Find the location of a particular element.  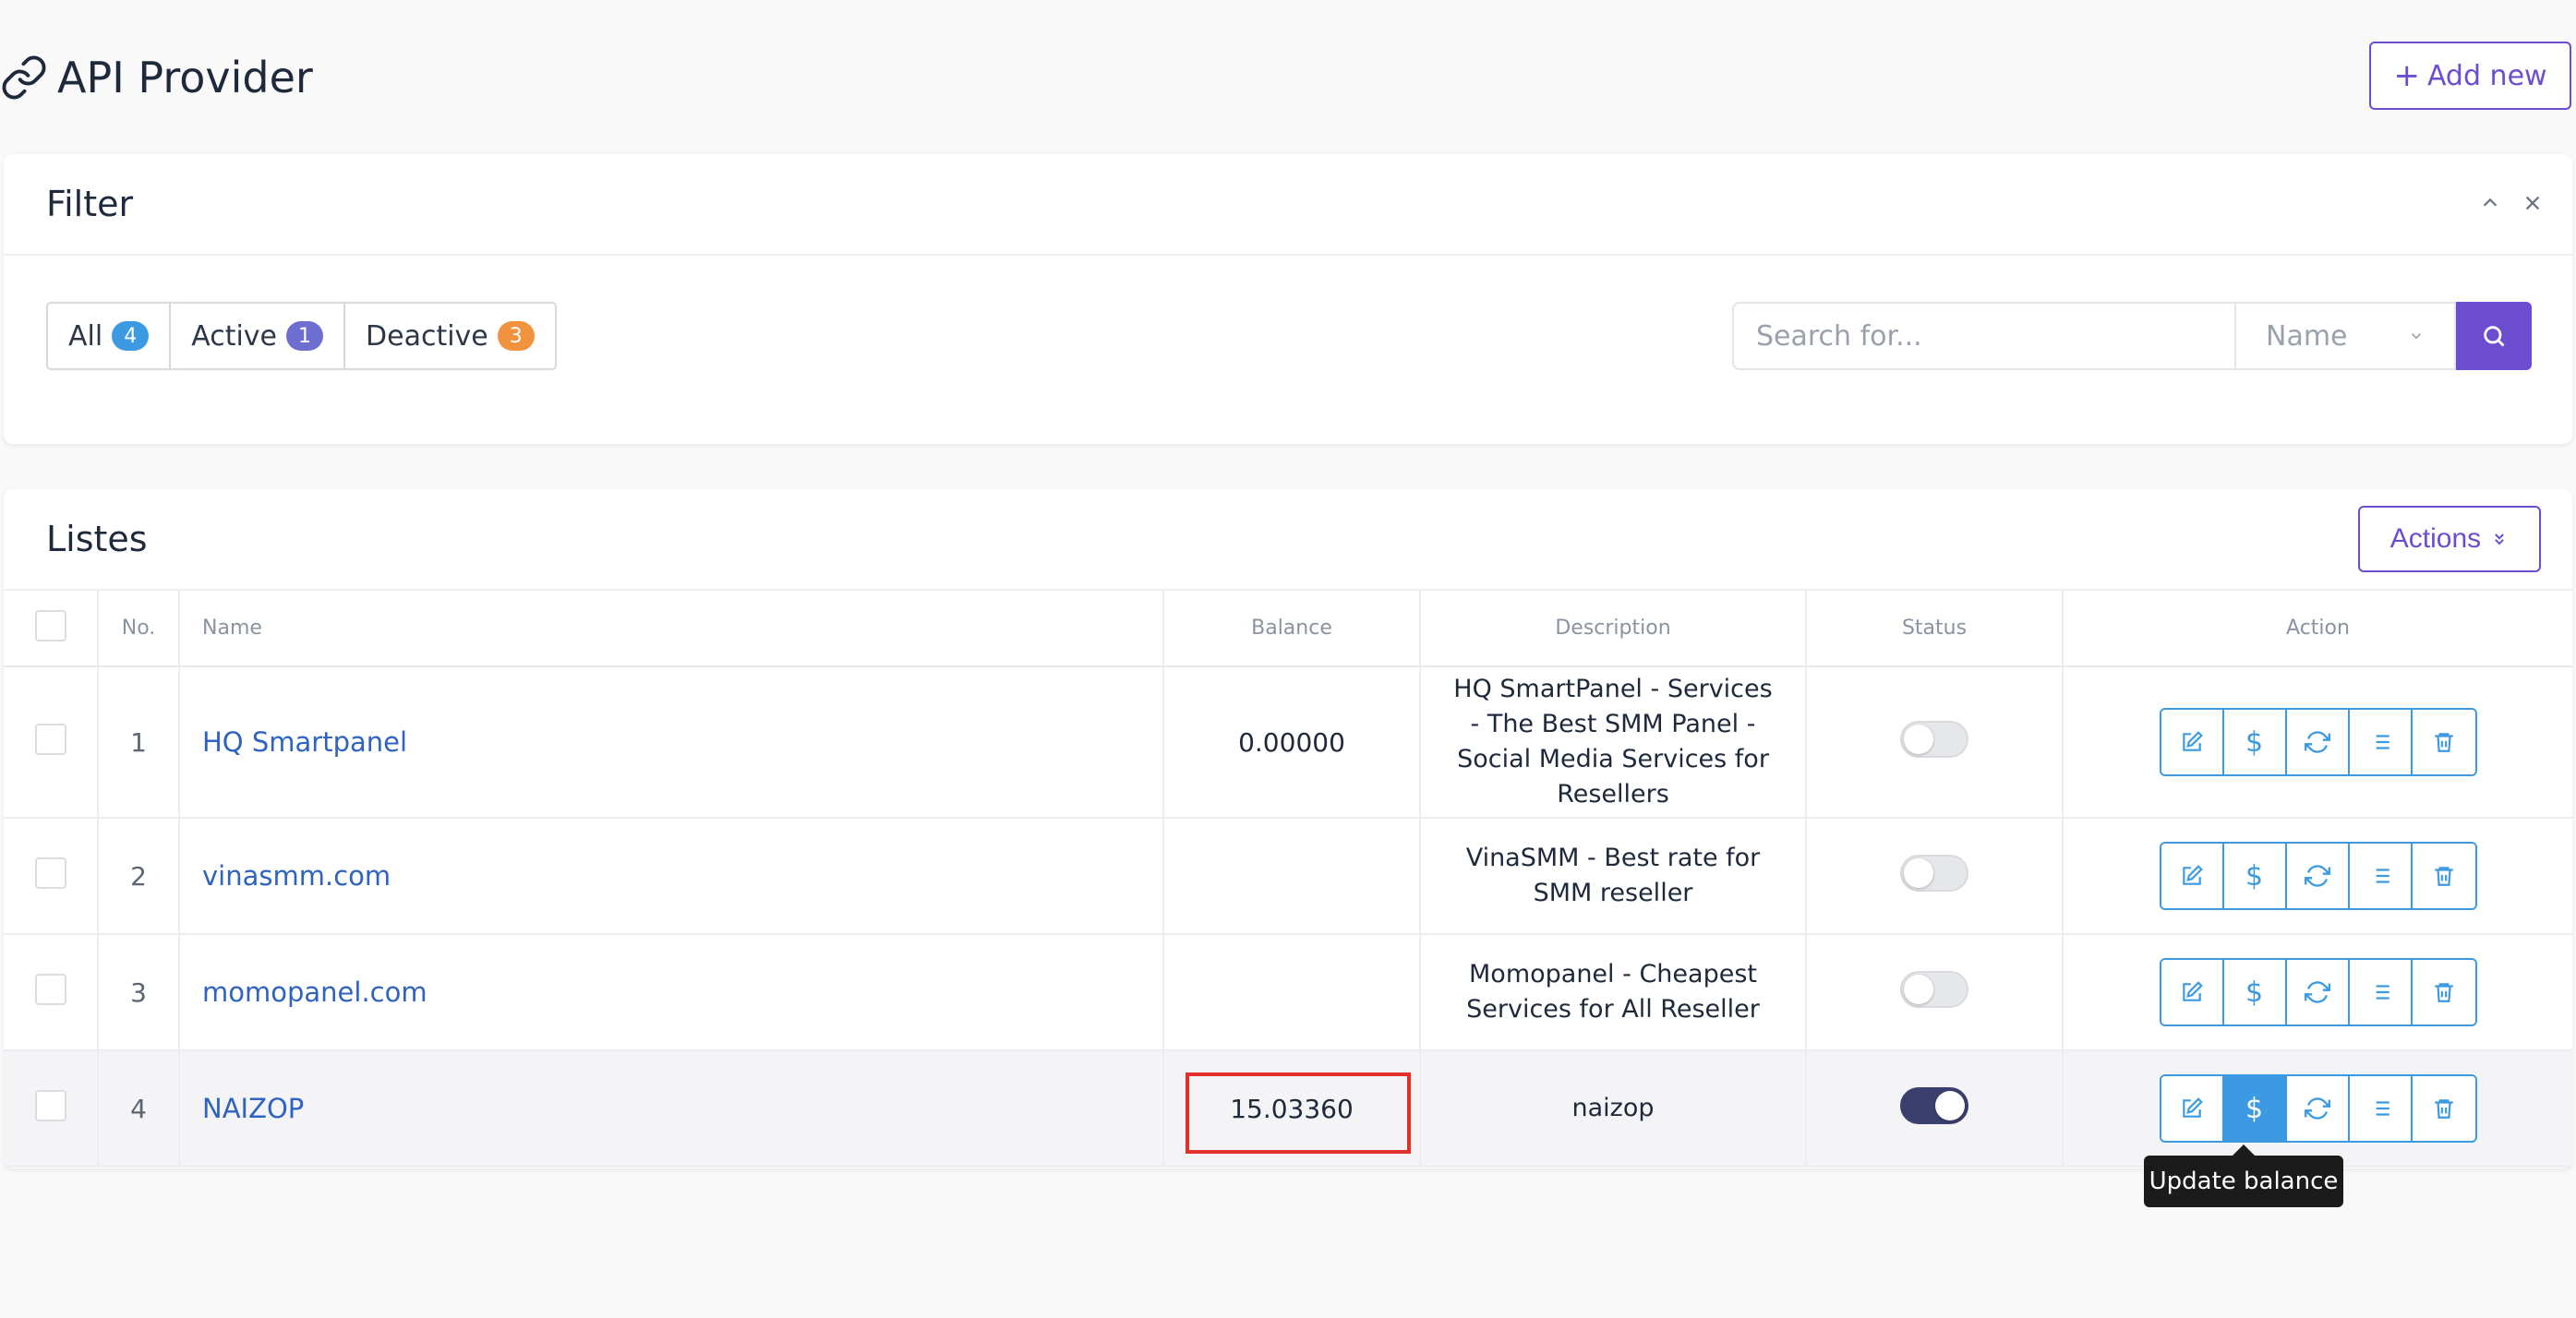

filter-card-header: Filter is located at coordinates (1288, 205).